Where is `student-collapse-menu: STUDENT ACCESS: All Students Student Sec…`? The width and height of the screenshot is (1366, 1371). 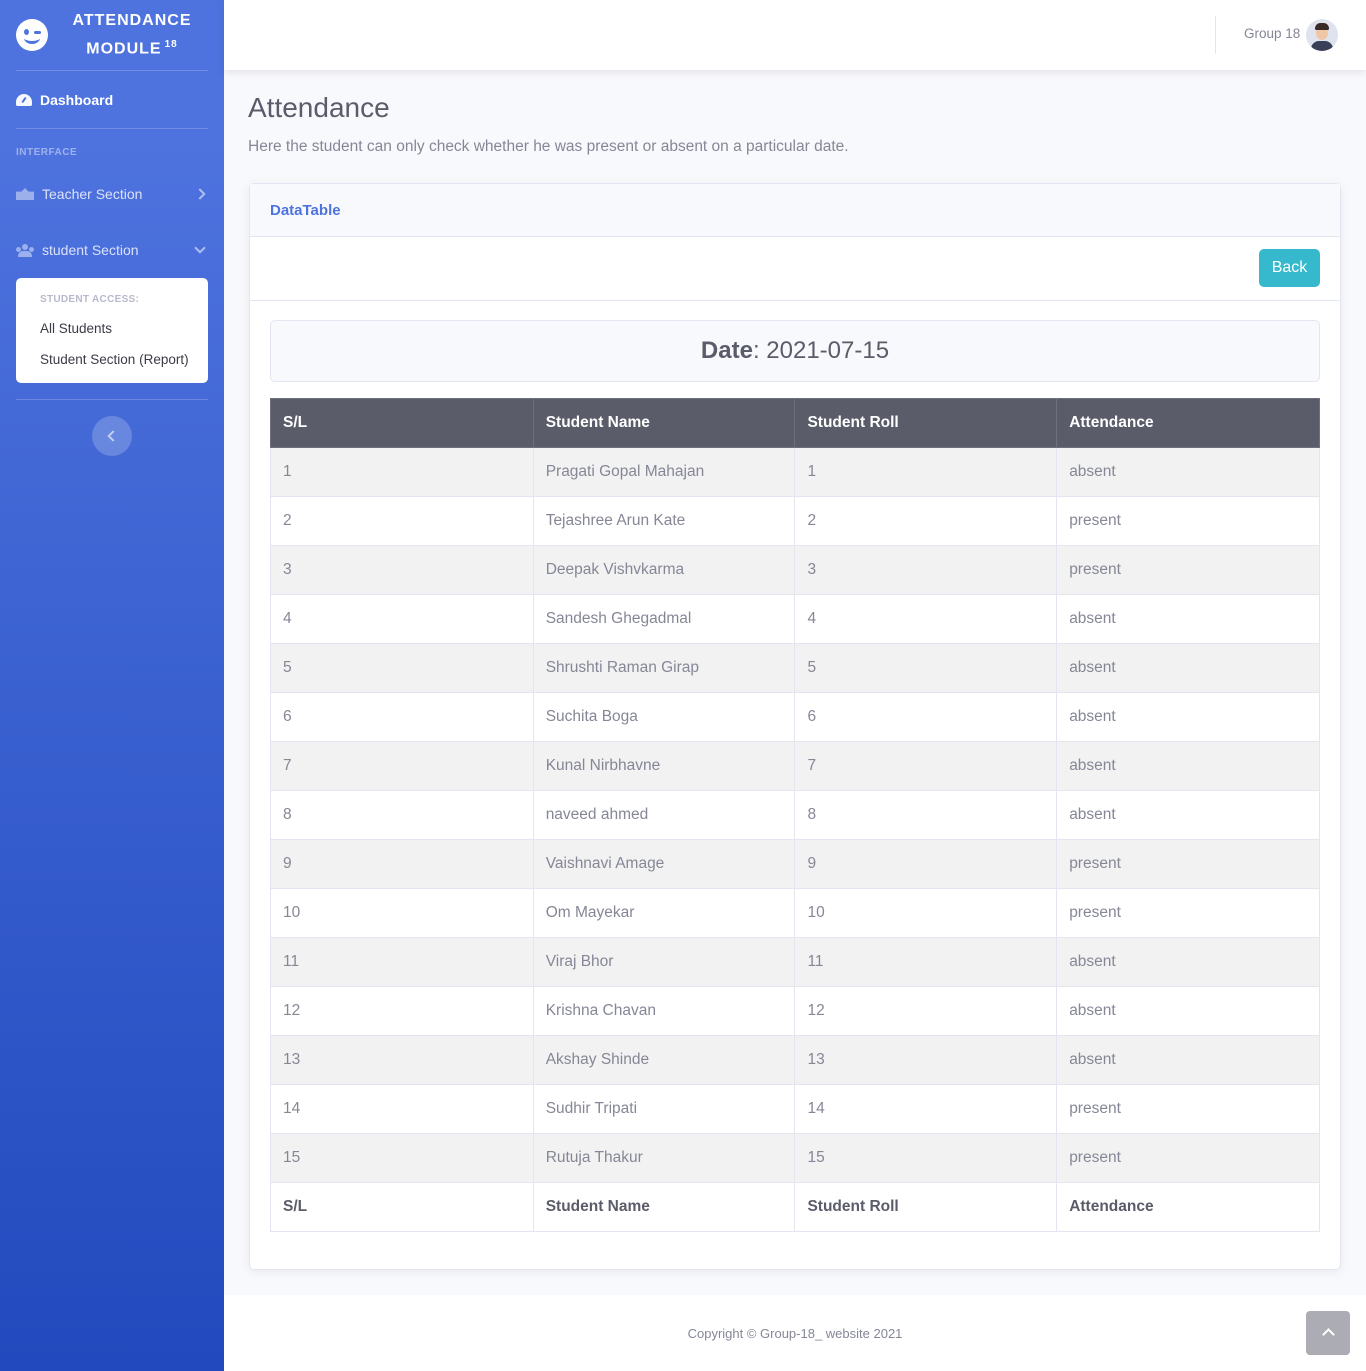 student-collapse-menu: STUDENT ACCESS: All Students Student Sec… is located at coordinates (112, 330).